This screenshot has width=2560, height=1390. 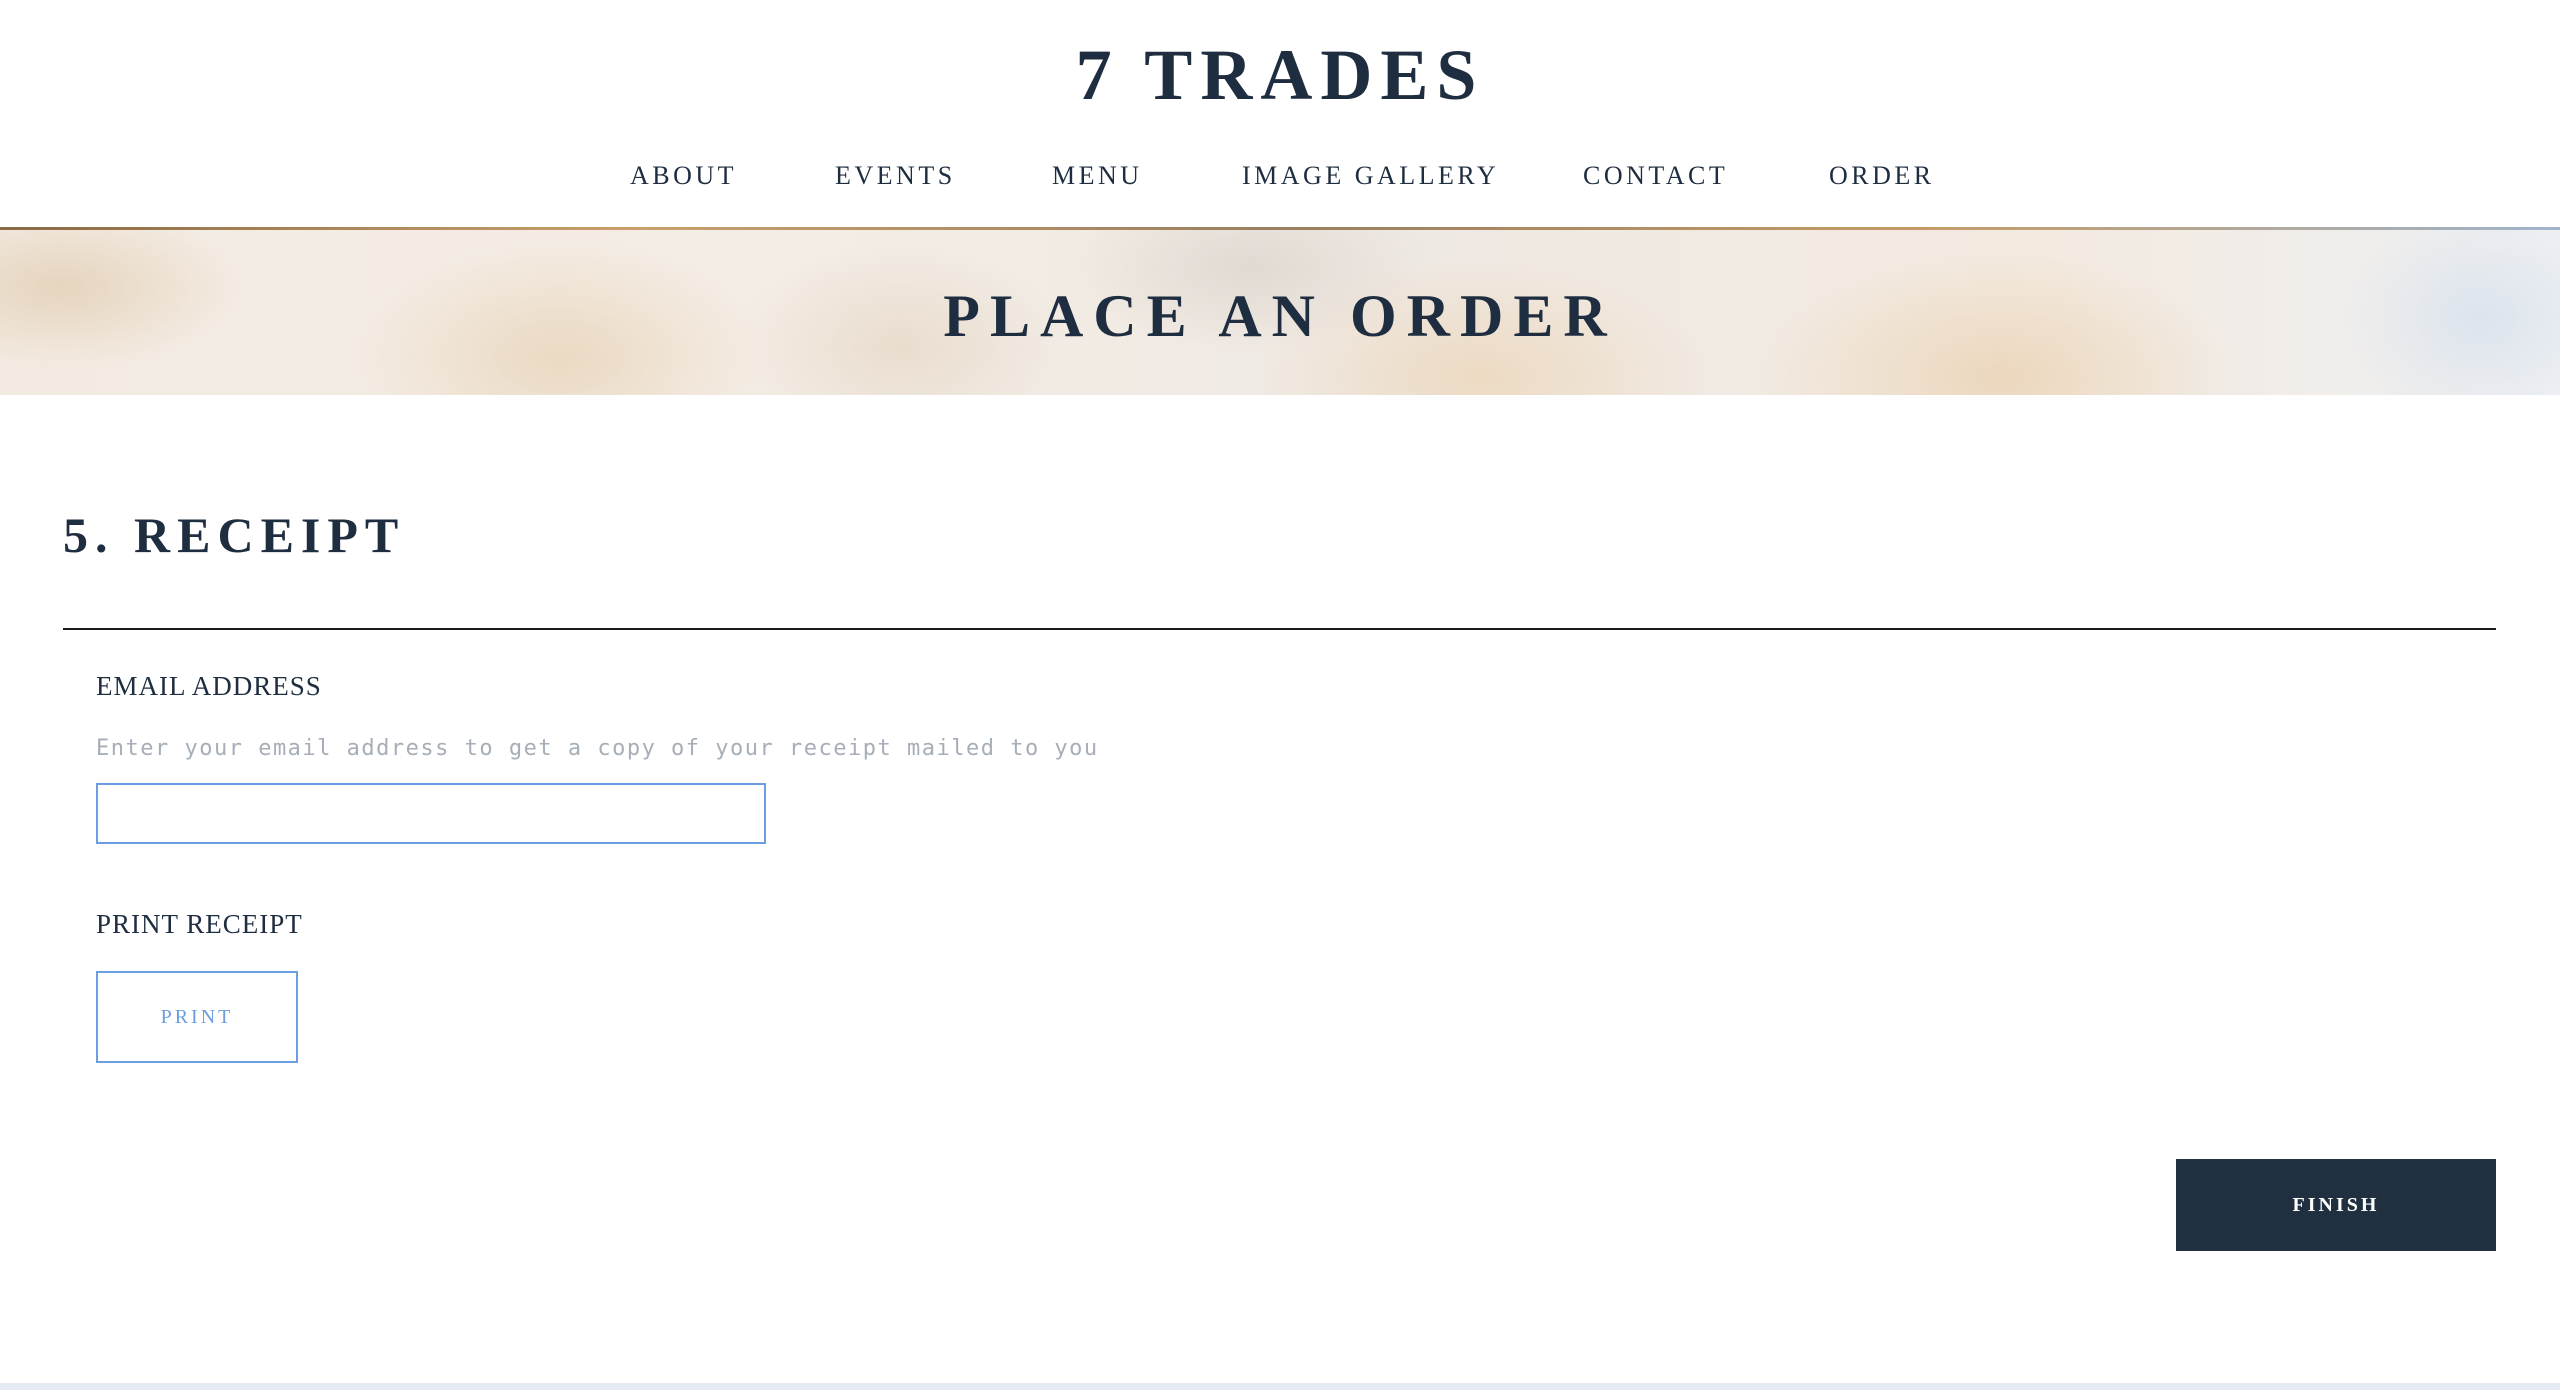 I want to click on hero-banner: PLACE AN ORDER, so click(x=1280, y=311).